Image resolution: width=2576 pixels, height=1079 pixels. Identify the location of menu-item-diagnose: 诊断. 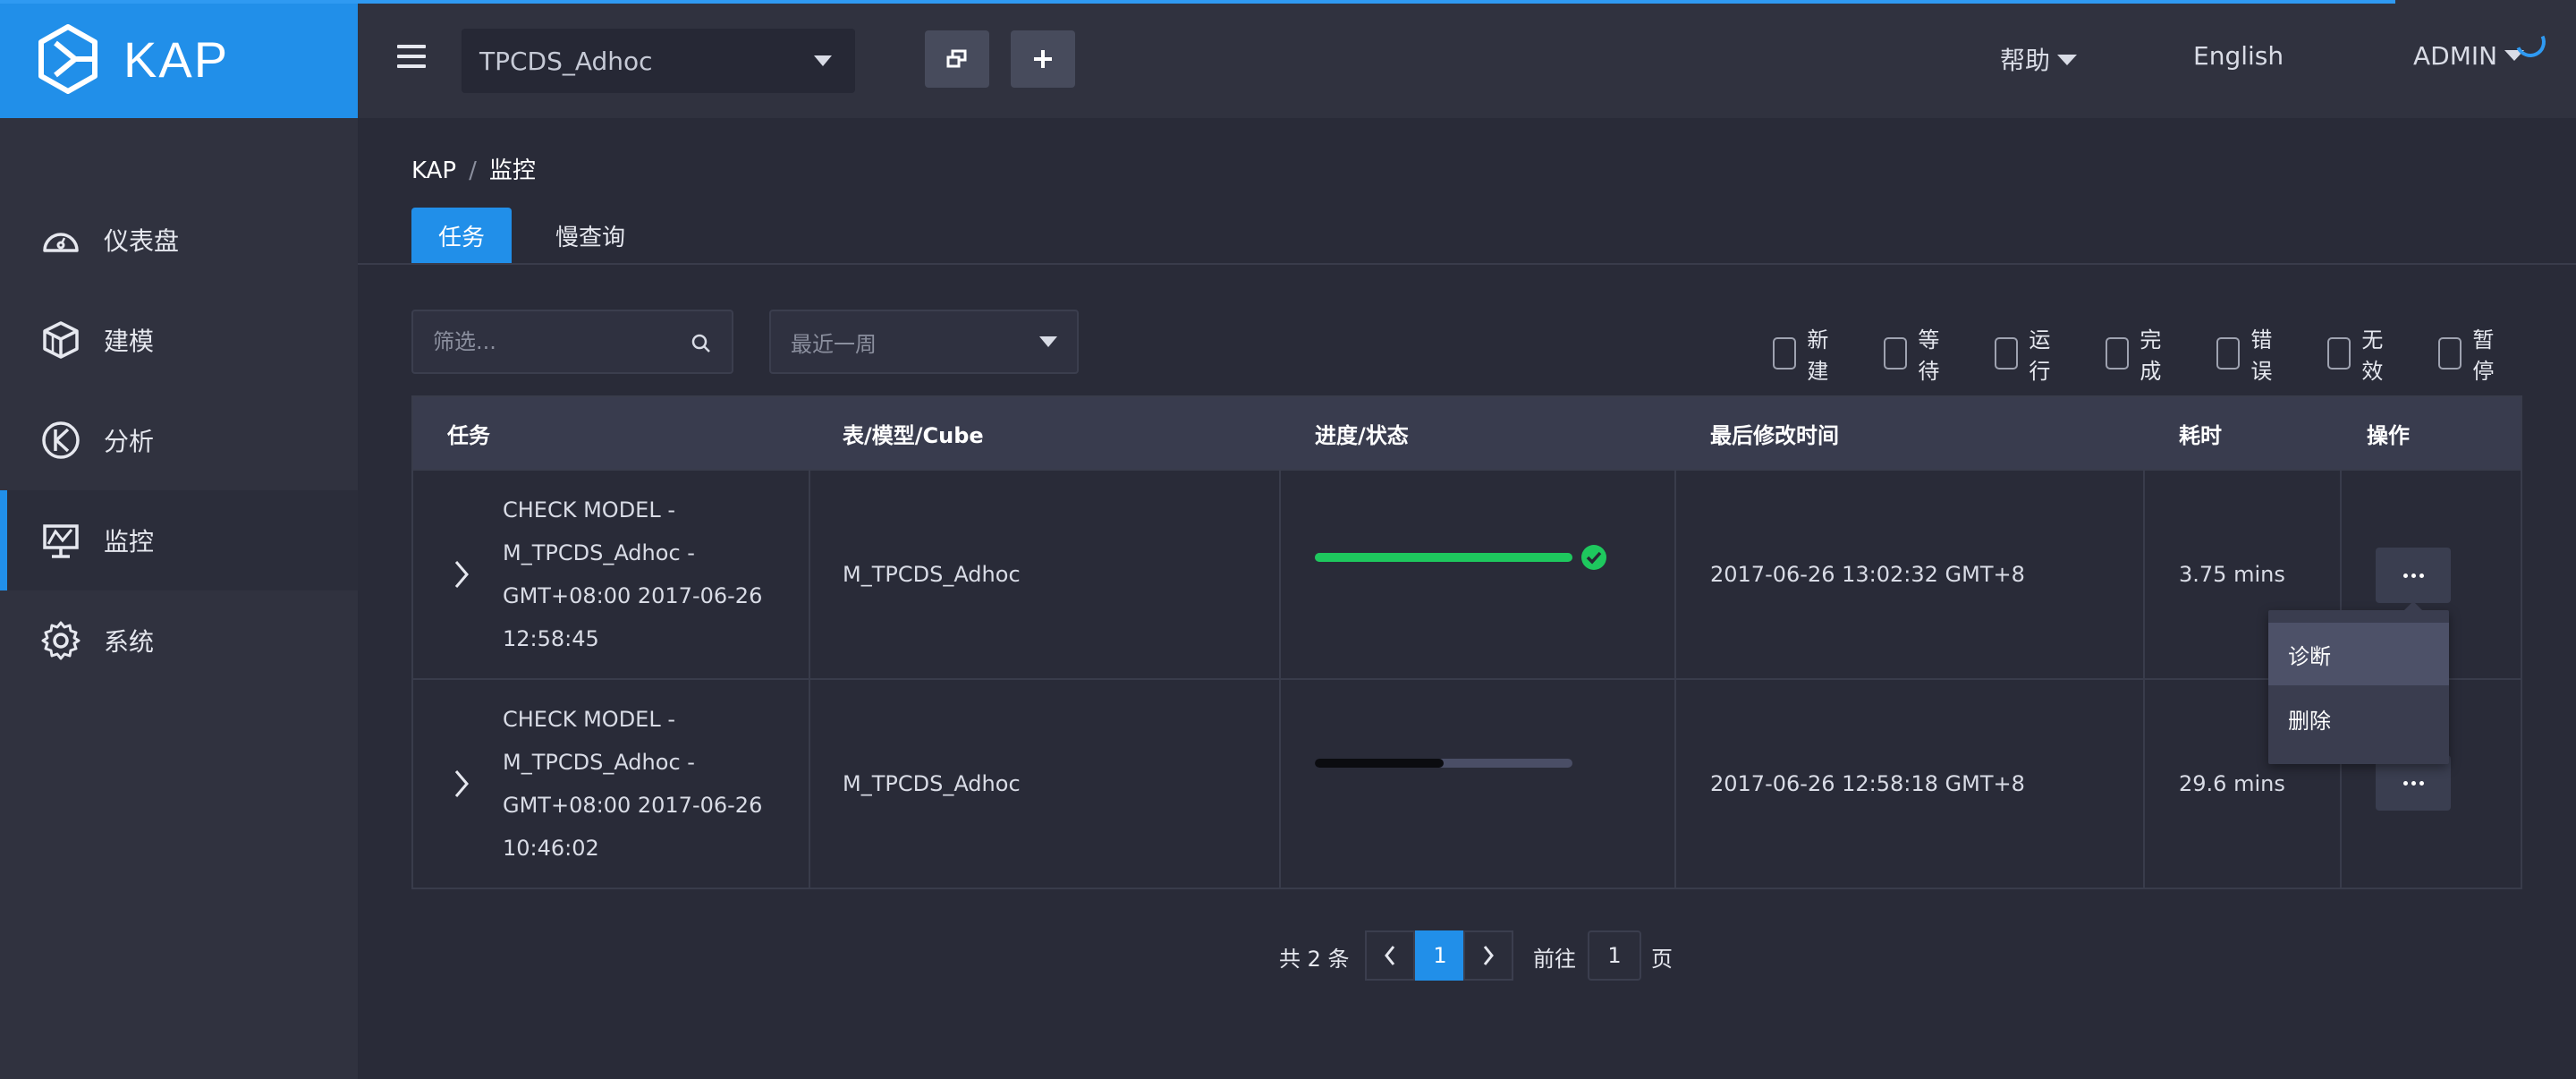
(2358, 654).